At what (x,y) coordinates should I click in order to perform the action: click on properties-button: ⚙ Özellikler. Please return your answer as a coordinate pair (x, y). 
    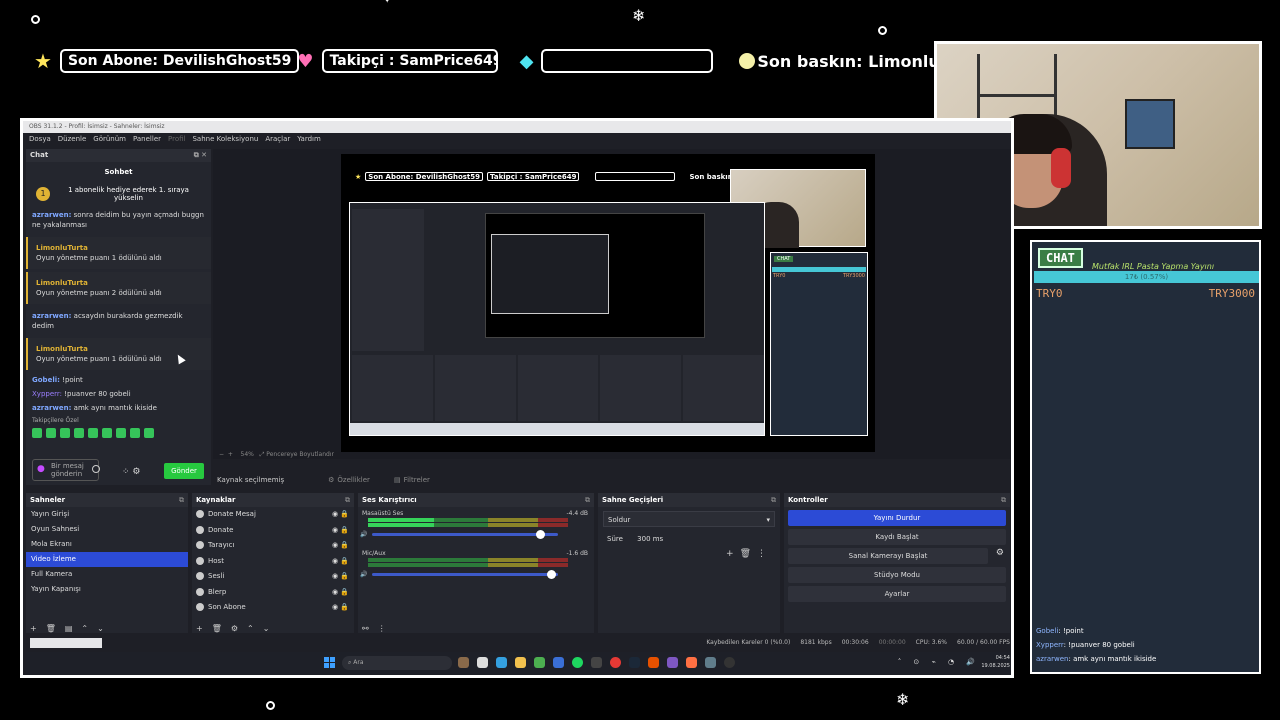
    Looking at the image, I should click on (349, 480).